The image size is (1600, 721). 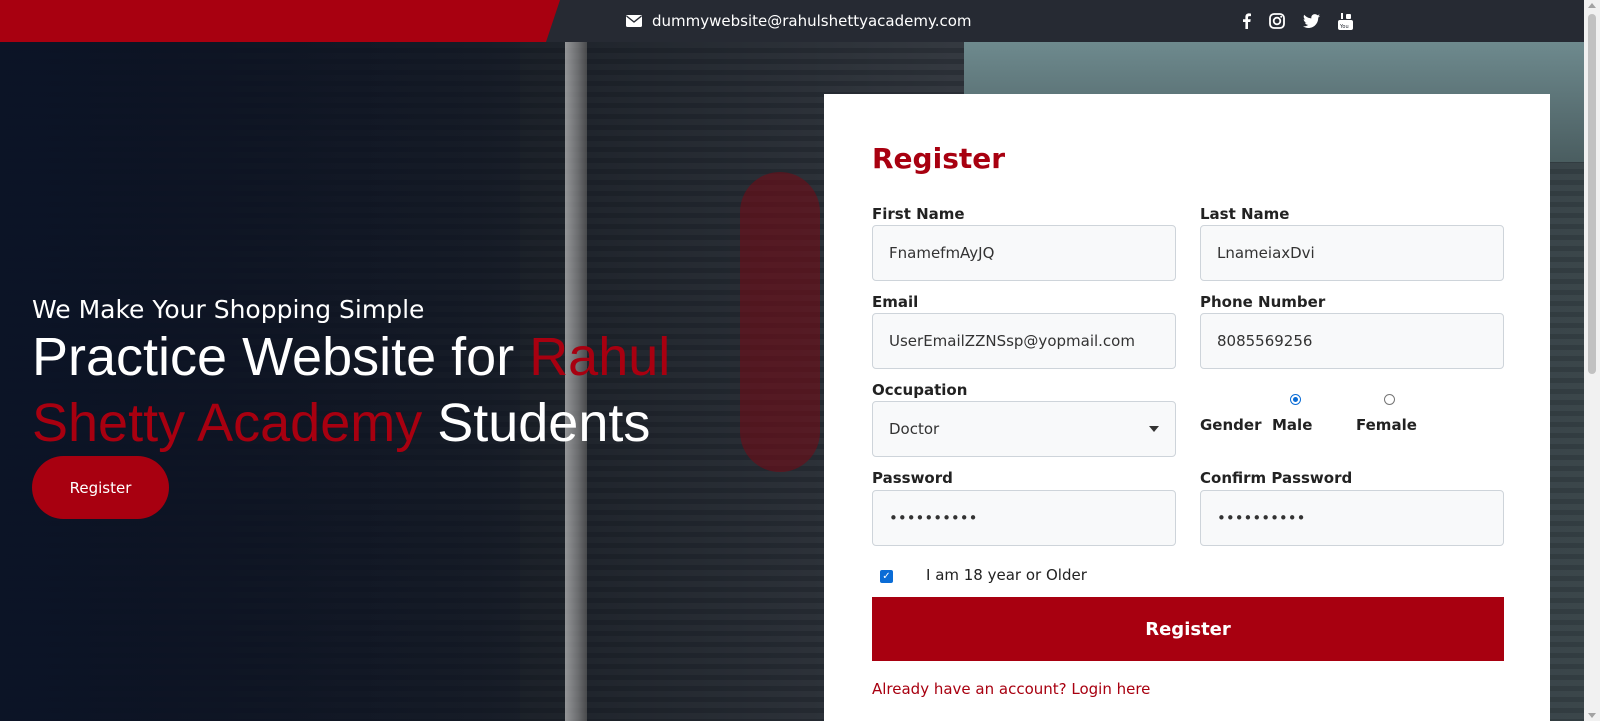 I want to click on envelope-icon, so click(x=634, y=21).